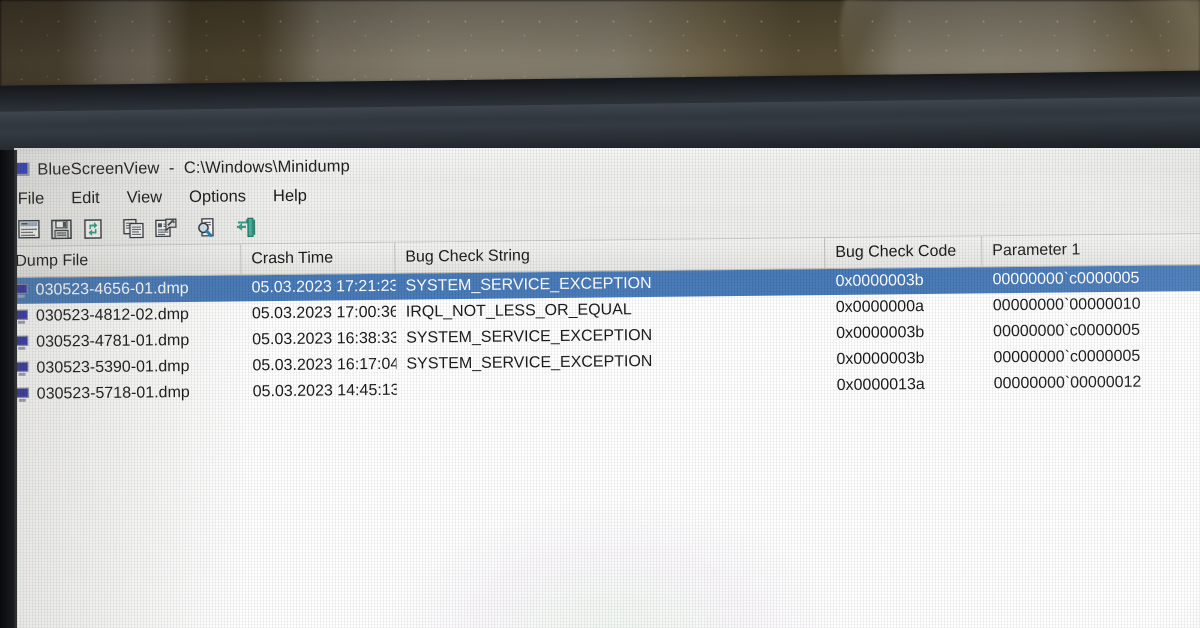 The image size is (1200, 628). What do you see at coordinates (35, 198) in the screenshot?
I see `menu-item-file: File` at bounding box center [35, 198].